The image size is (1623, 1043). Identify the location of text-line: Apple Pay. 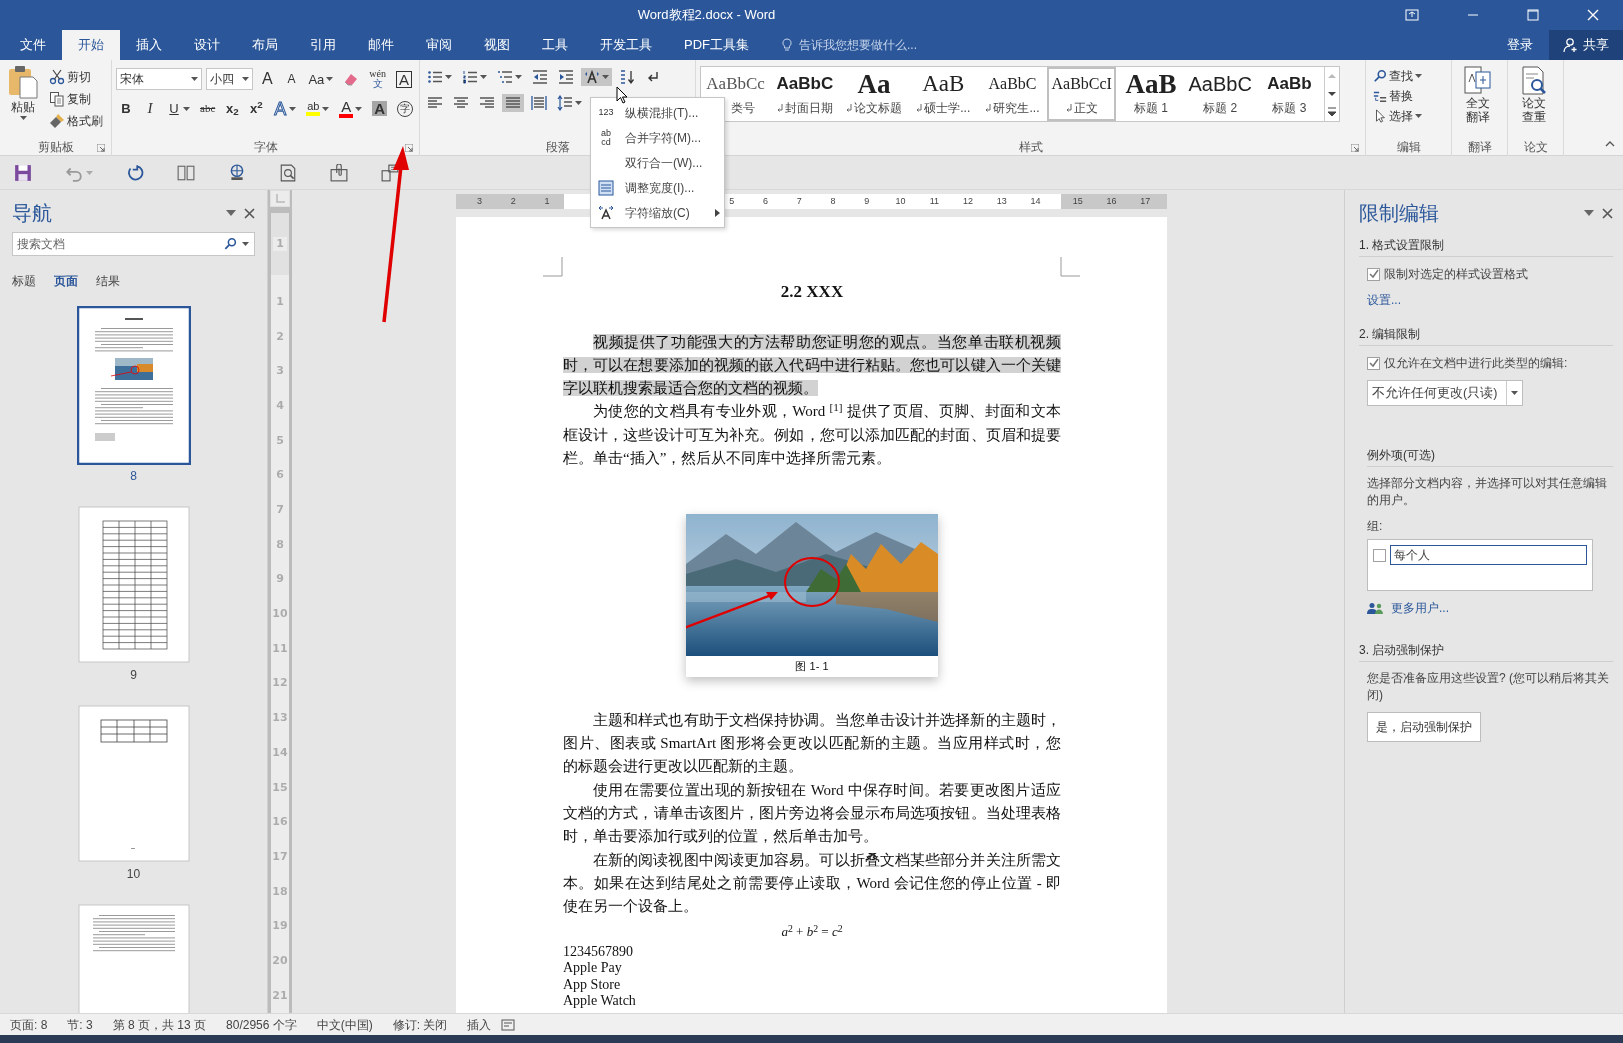
(593, 968).